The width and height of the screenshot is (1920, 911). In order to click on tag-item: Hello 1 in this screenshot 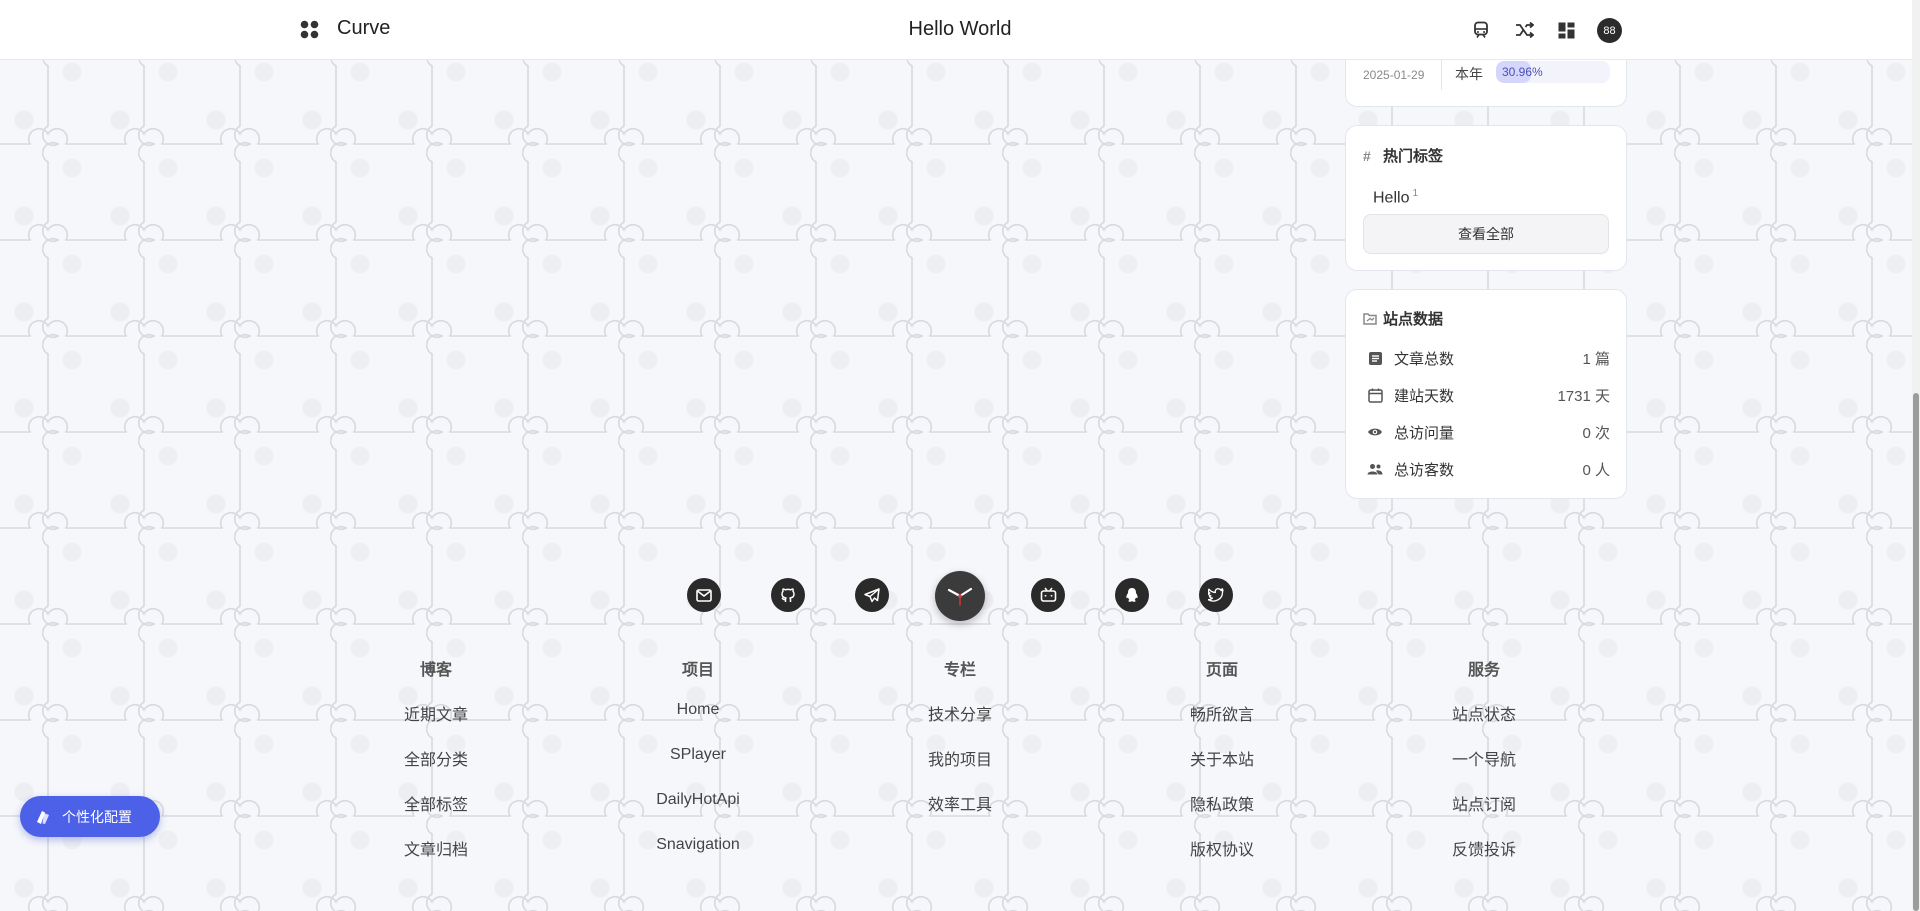, I will do `click(1395, 197)`.